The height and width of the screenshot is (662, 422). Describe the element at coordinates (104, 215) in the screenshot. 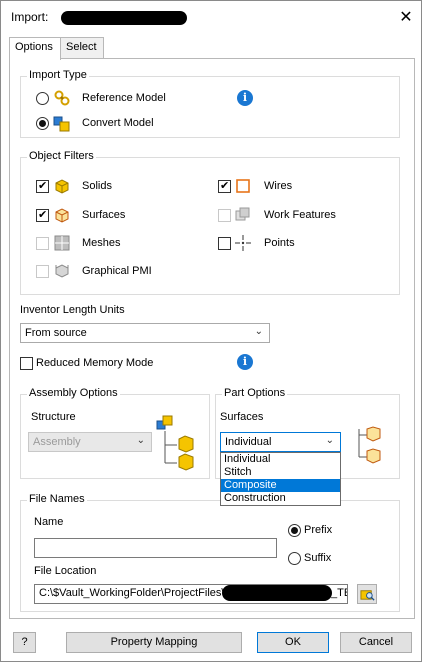

I see `surfaces-label: Surfaces` at that location.